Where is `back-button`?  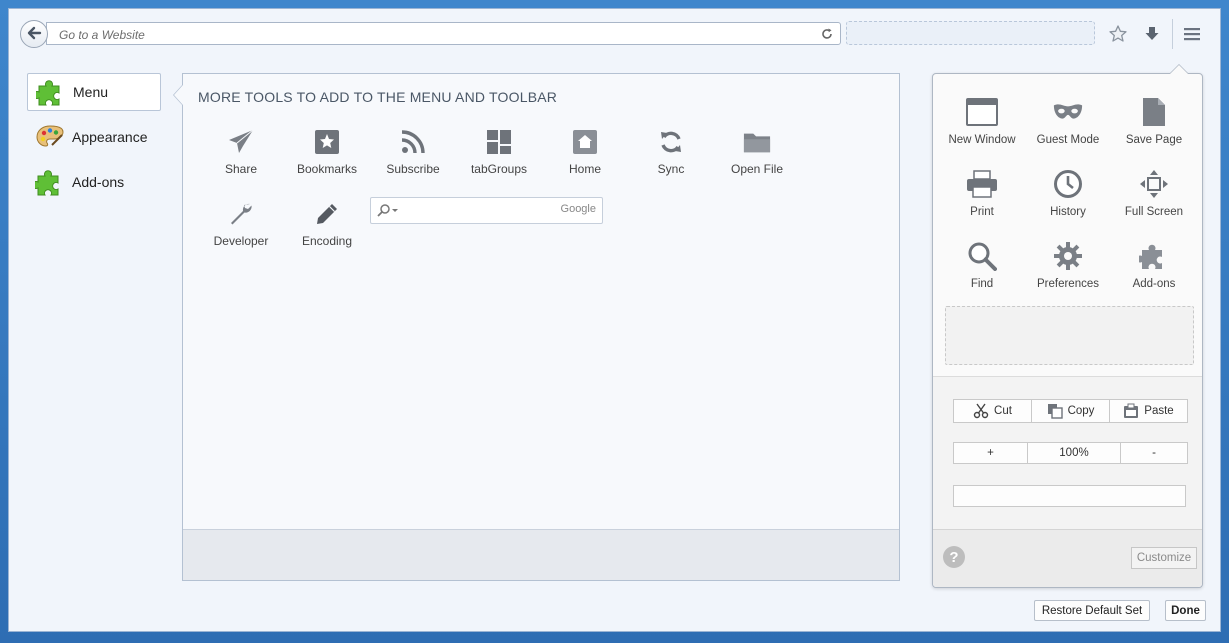 back-button is located at coordinates (34, 34).